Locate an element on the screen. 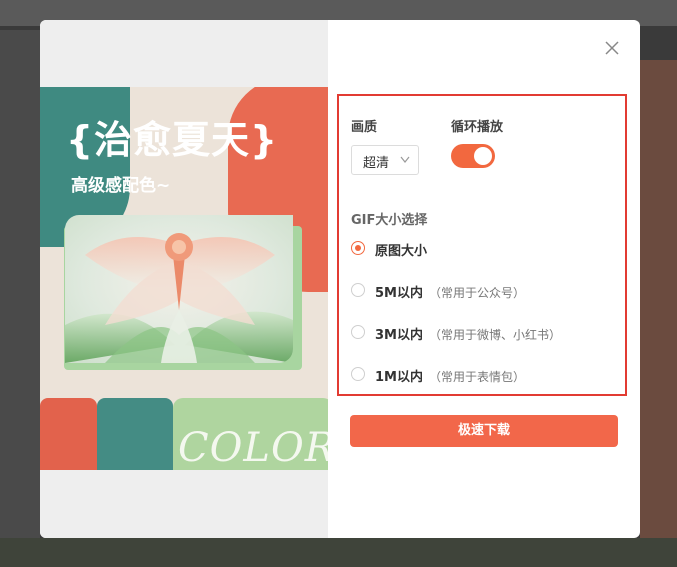 The width and height of the screenshot is (677, 567). quality-label: 画质 is located at coordinates (364, 127).